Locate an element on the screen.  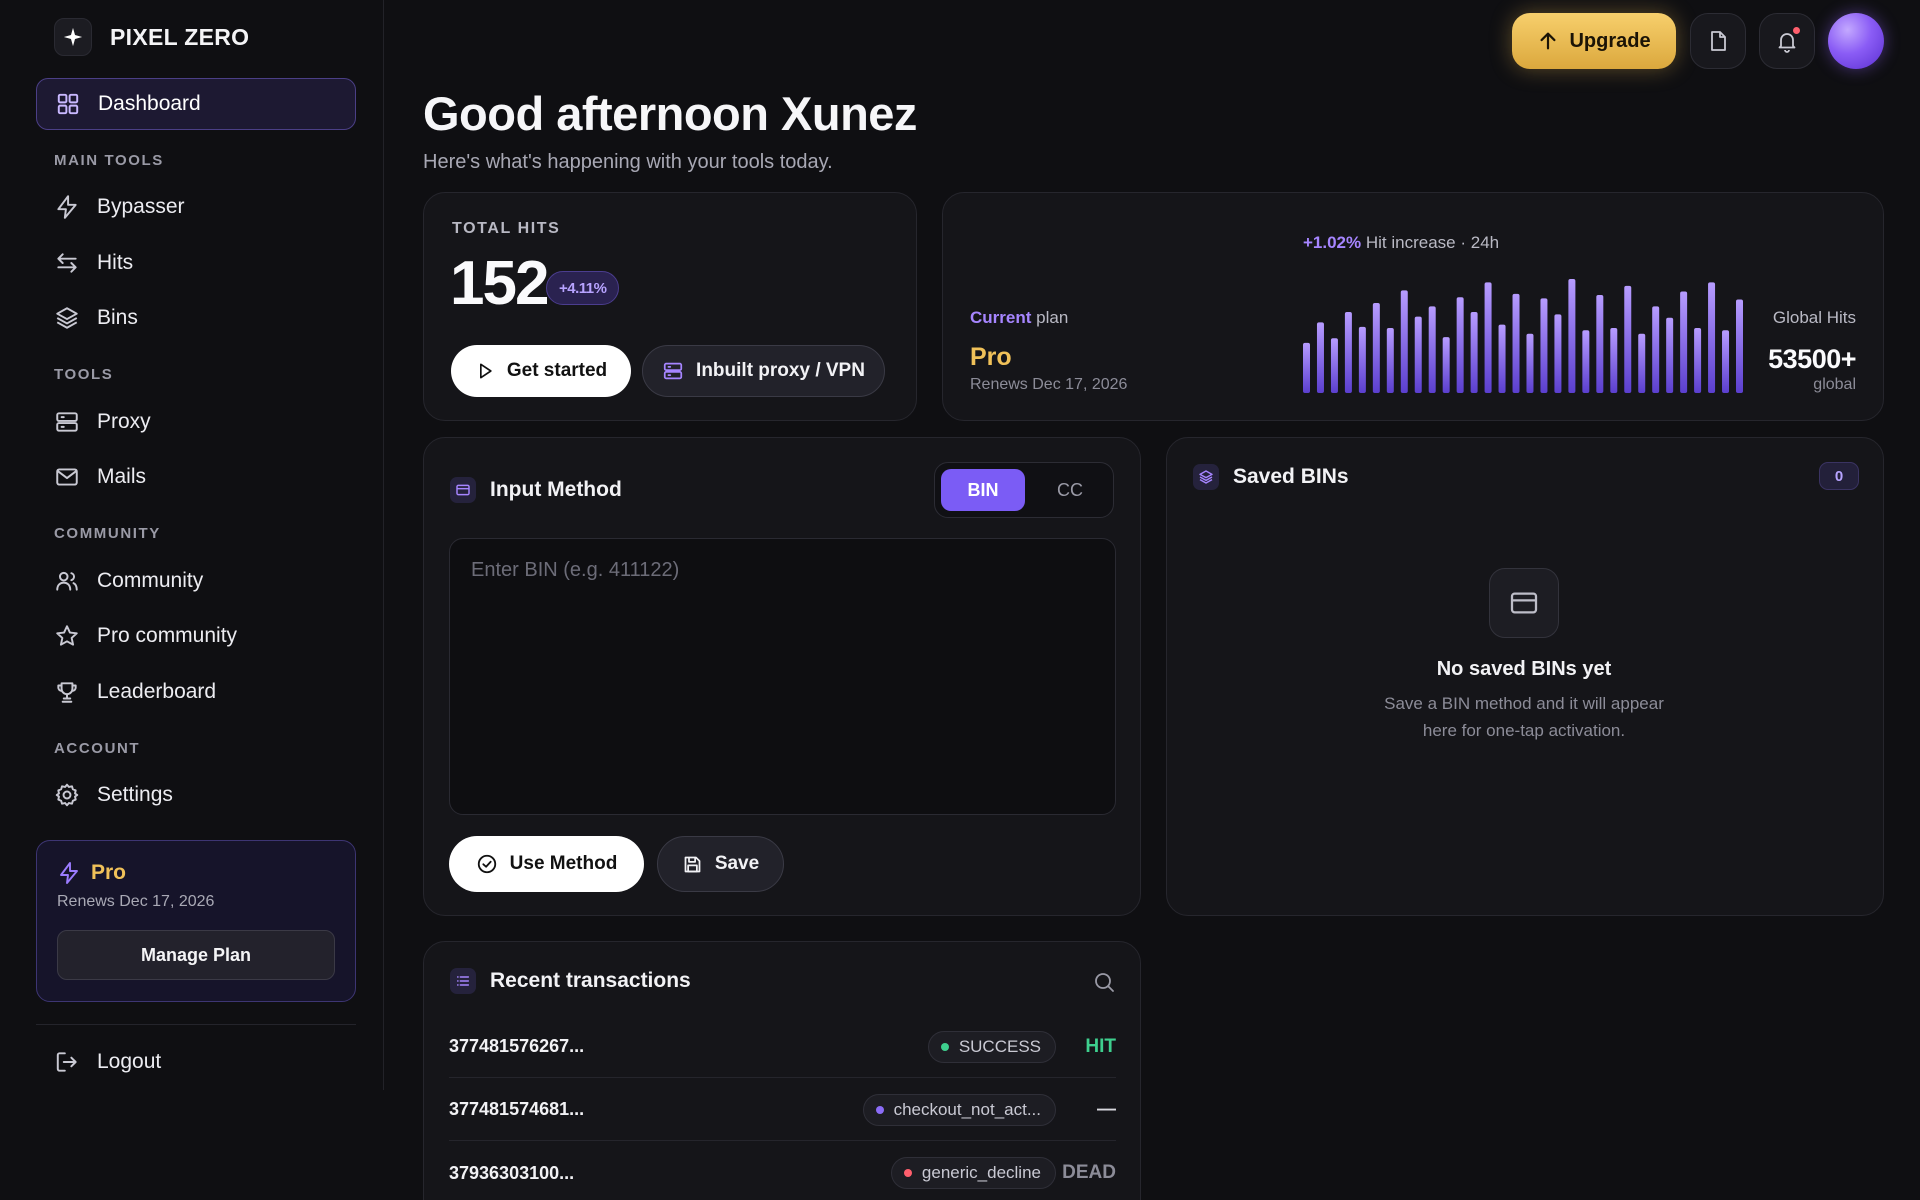
toggle-bin: BIN is located at coordinates (983, 490).